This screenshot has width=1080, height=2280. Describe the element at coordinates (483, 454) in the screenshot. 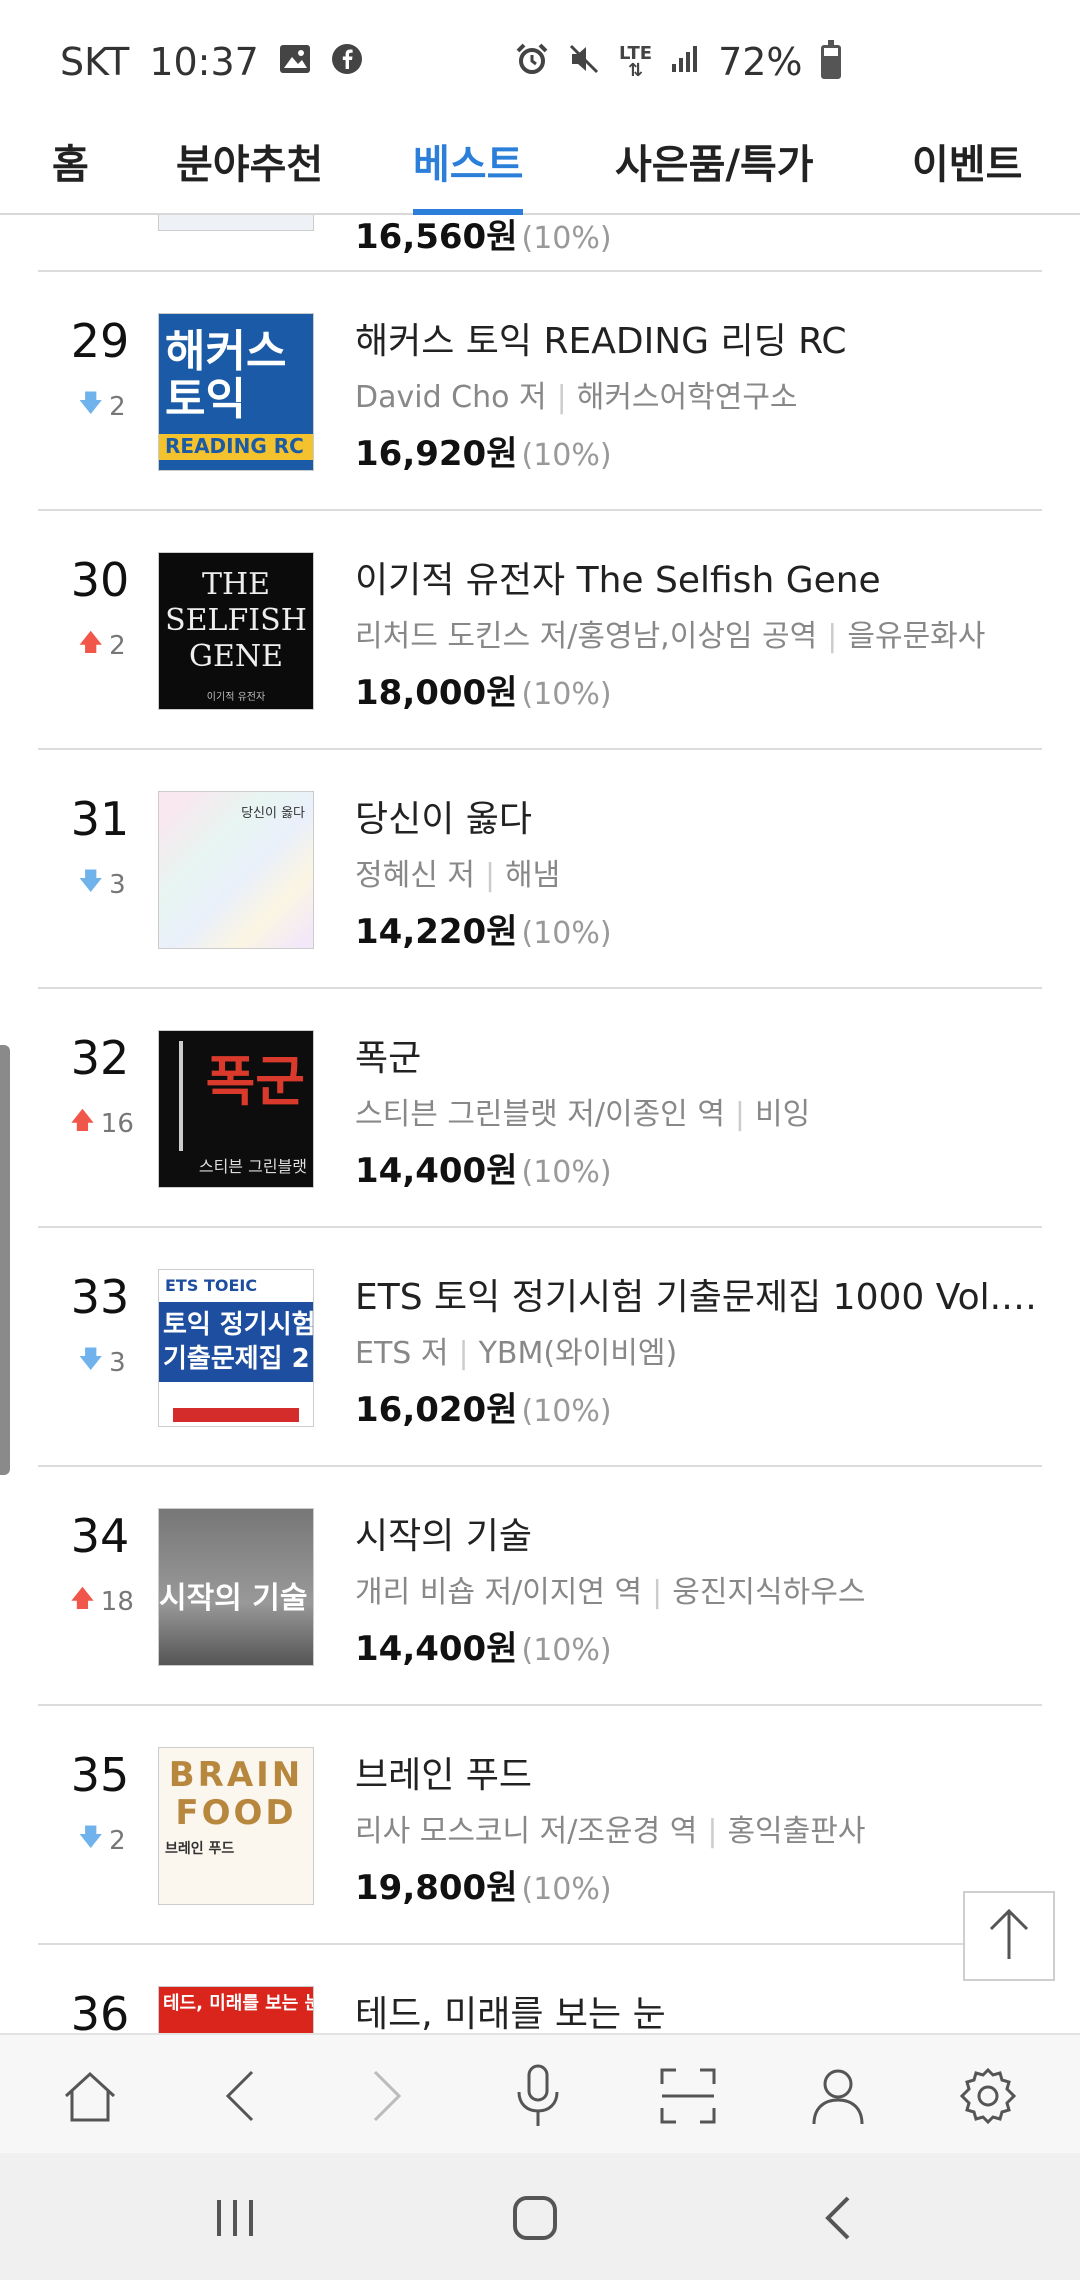

I see `book-price: 16,920원 (10%)` at that location.